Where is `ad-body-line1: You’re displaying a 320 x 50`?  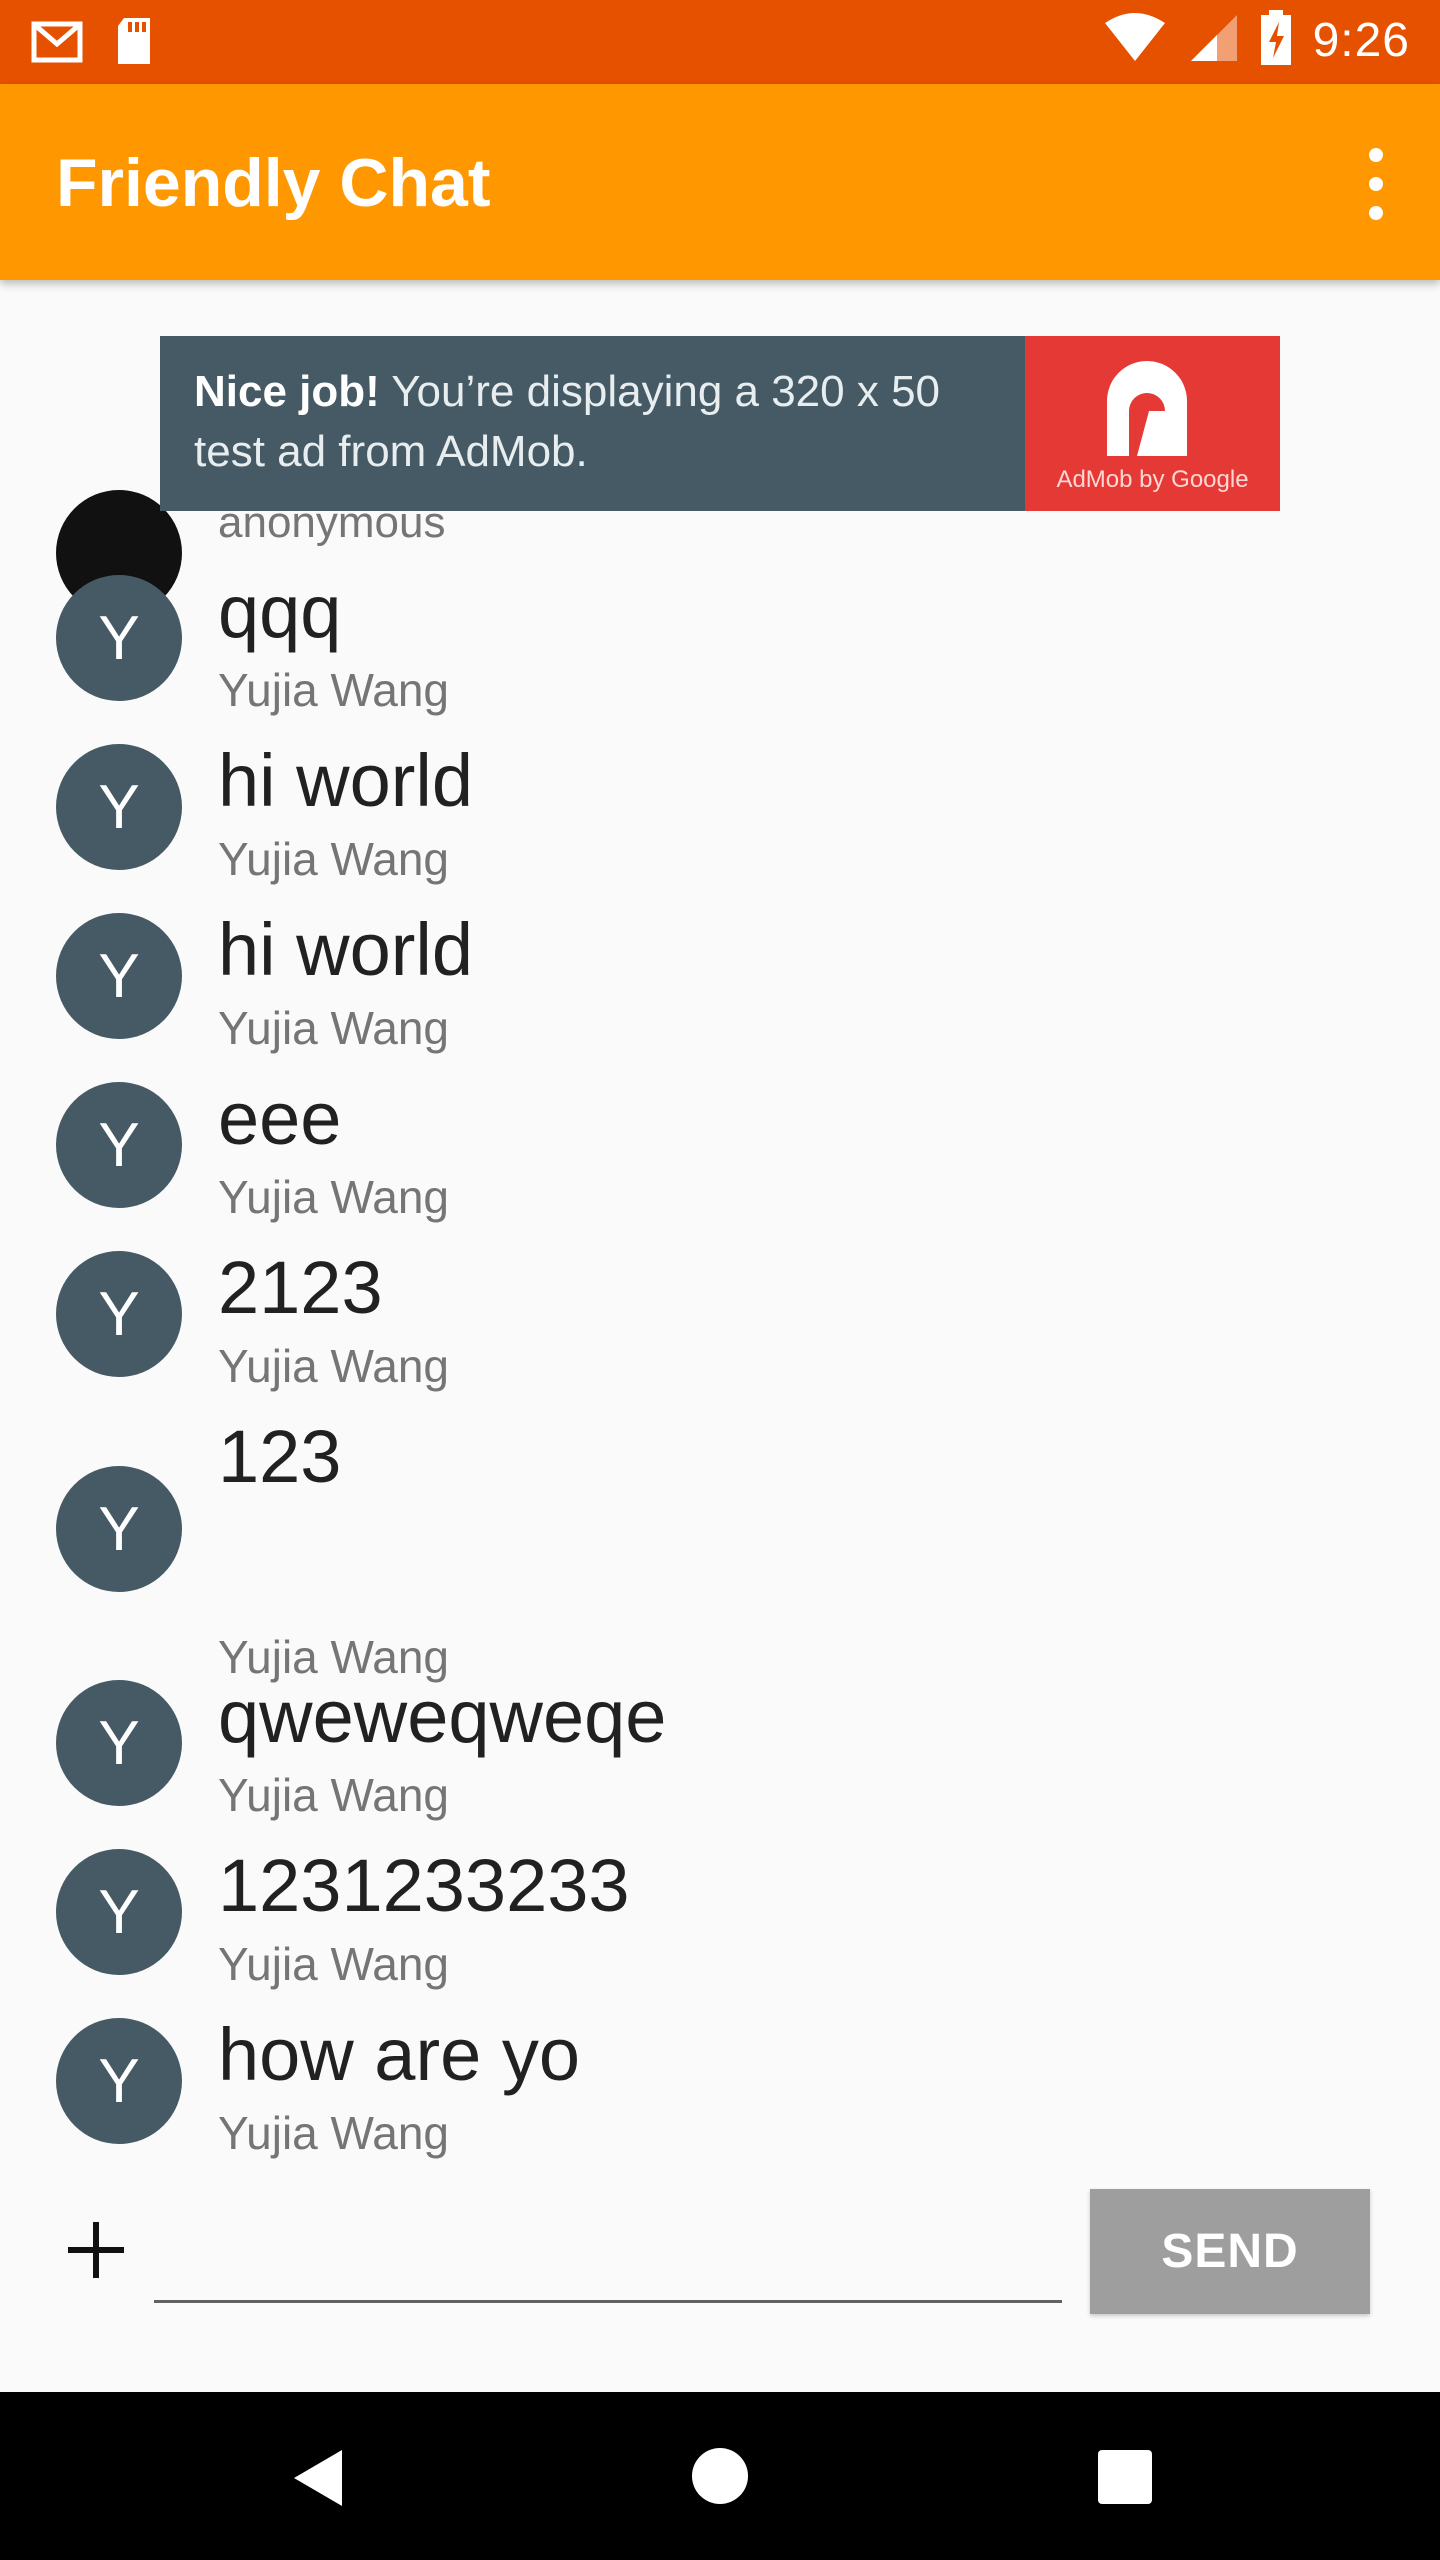 ad-body-line1: You’re displaying a 320 x 50 is located at coordinates (666, 391).